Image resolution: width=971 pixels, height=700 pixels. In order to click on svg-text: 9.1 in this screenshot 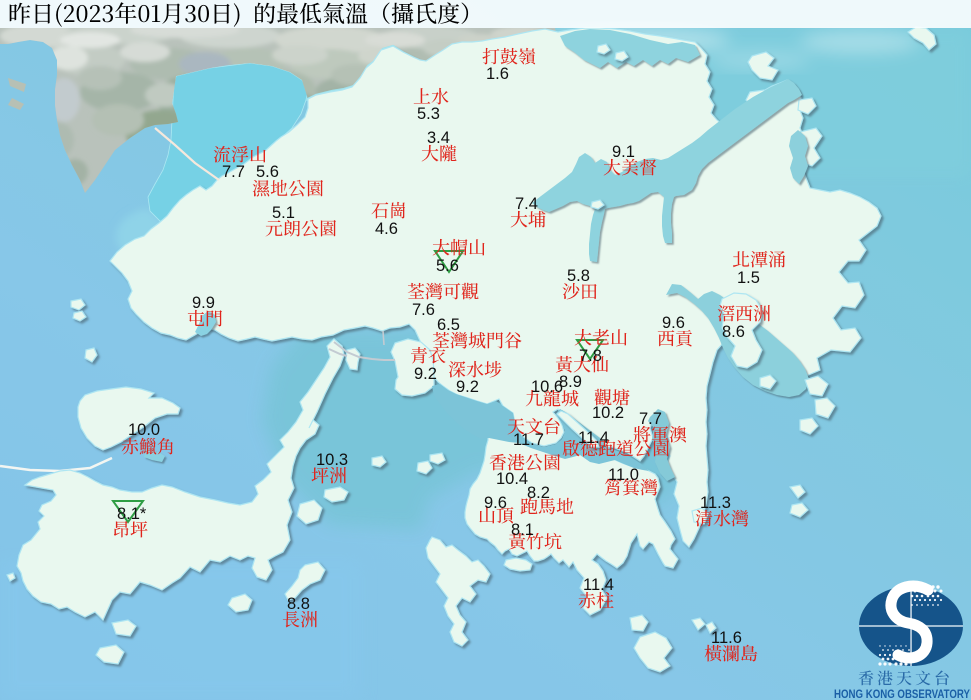, I will do `click(623, 152)`.